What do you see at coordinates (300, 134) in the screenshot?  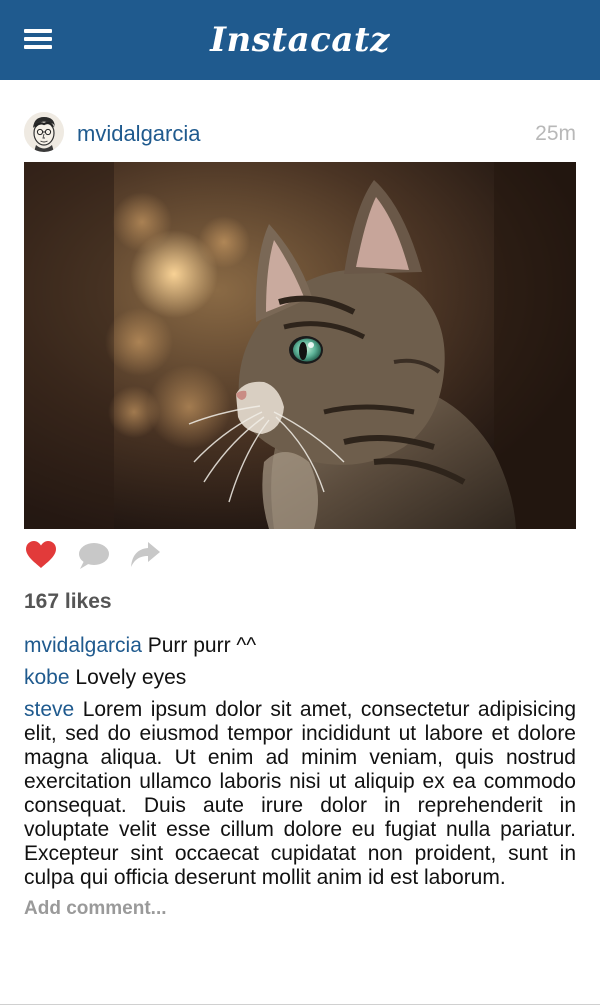 I see `post-header: mvidalgarcia 25m` at bounding box center [300, 134].